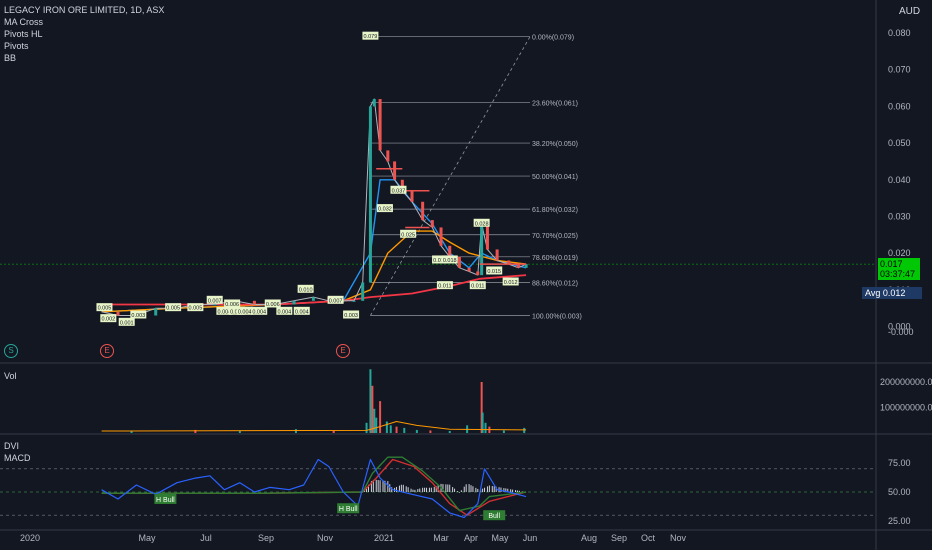 The image size is (932, 550). I want to click on pivot-label: 0.001, so click(127, 323).